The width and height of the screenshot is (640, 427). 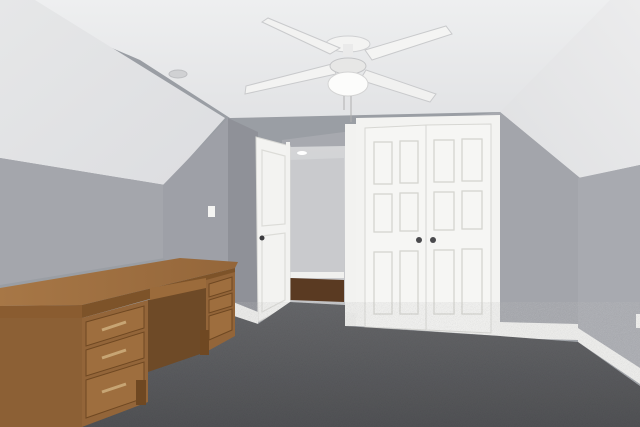 What do you see at coordinates (317, 290) in the screenshot?
I see `hallway-floor` at bounding box center [317, 290].